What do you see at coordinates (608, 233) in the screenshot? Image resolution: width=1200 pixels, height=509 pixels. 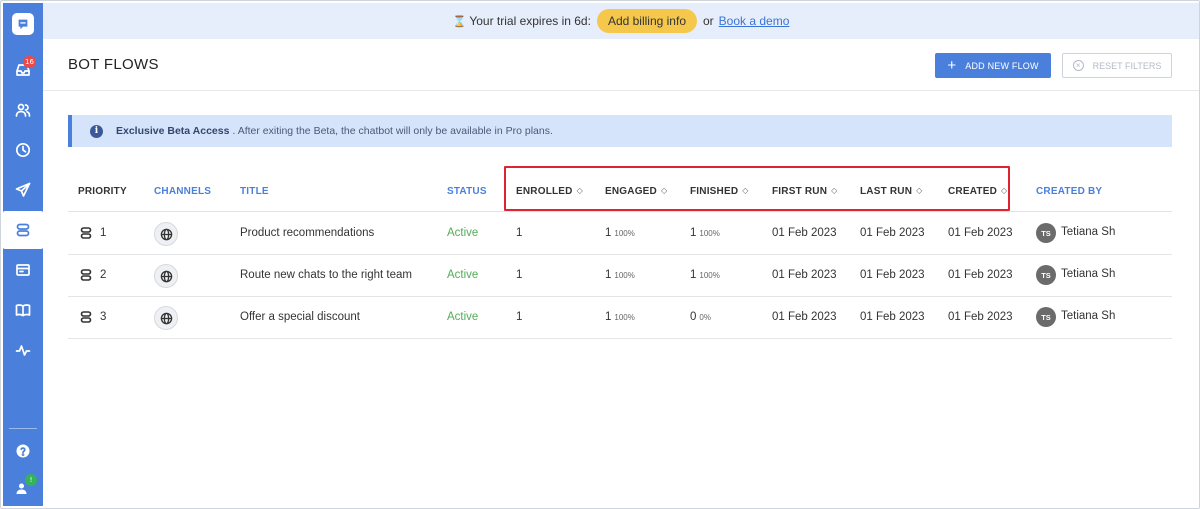 I see `engaged-value: 1` at bounding box center [608, 233].